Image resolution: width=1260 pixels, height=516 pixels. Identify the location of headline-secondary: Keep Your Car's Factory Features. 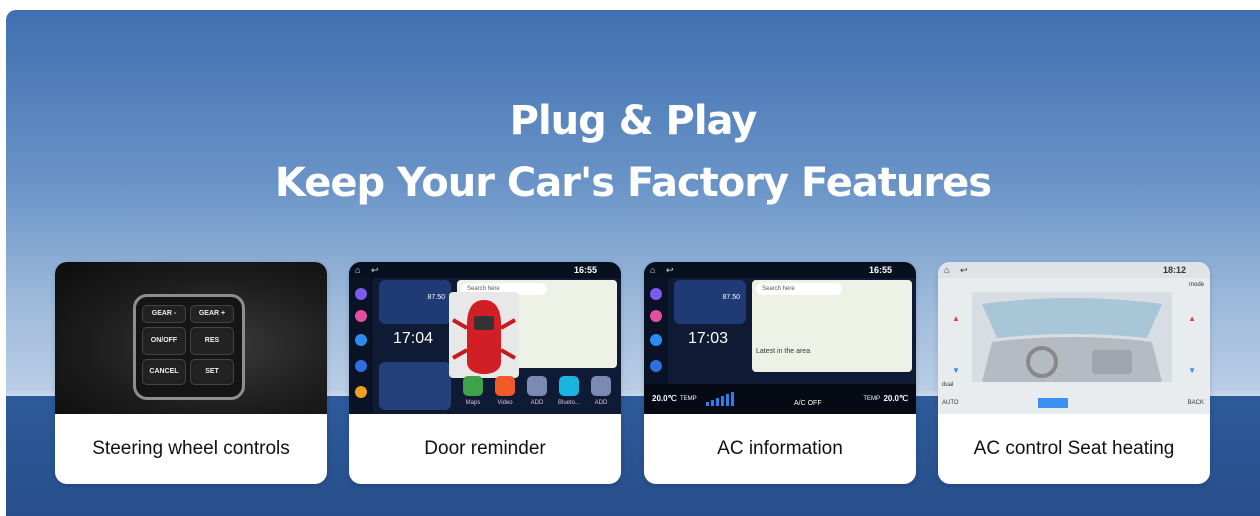
(633, 183).